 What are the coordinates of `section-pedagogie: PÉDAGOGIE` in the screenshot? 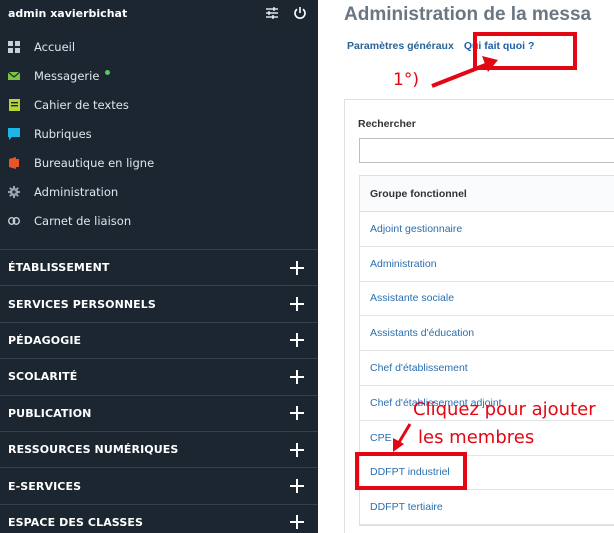 It's located at (159, 339).